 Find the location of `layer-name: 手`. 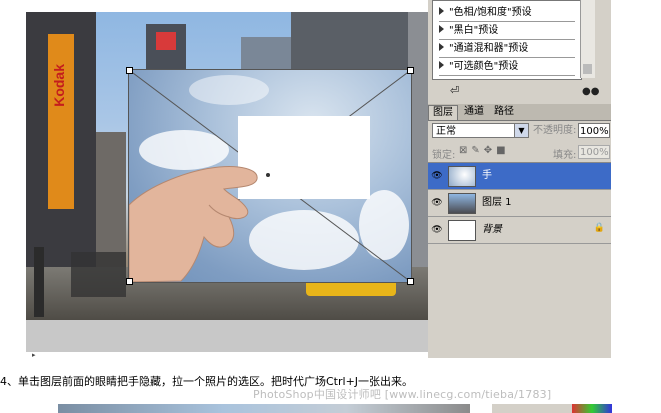

layer-name: 手 is located at coordinates (487, 175).